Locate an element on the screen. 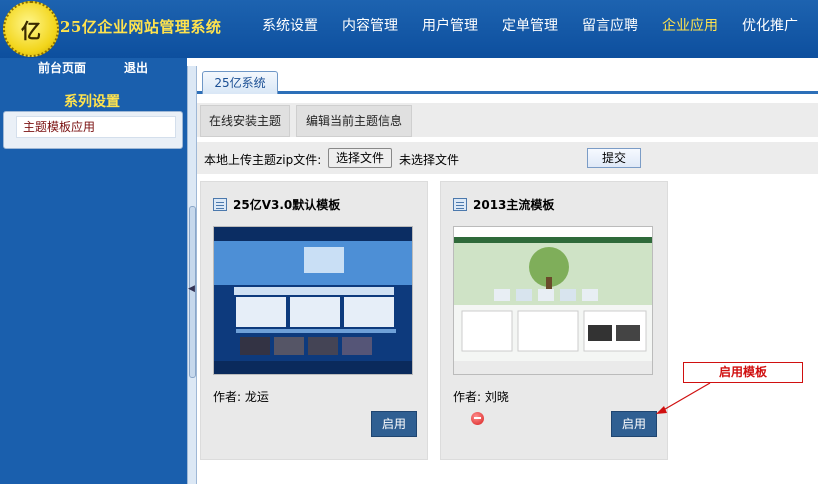 The image size is (818, 484). card-header: 25亿V3.0默认模板 is located at coordinates (276, 204).